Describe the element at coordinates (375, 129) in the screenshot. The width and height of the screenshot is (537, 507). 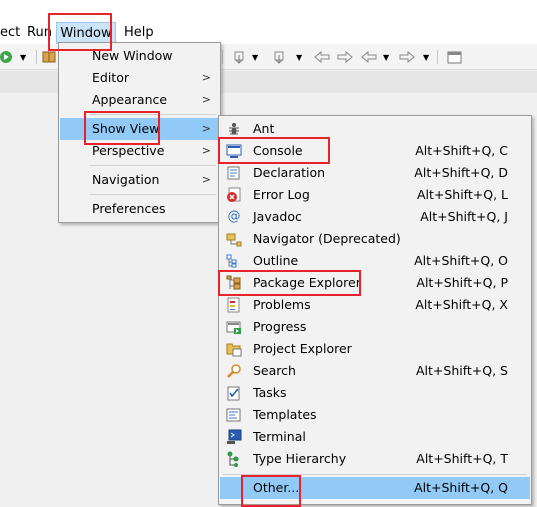
I see `menu-item-ant: Ant` at that location.